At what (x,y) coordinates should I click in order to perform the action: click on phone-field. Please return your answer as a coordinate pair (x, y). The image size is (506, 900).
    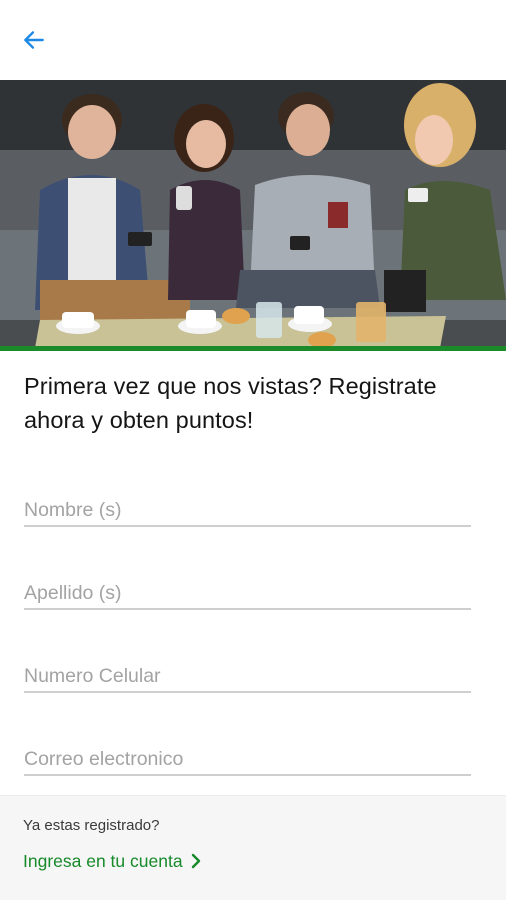
    Looking at the image, I should click on (247, 673).